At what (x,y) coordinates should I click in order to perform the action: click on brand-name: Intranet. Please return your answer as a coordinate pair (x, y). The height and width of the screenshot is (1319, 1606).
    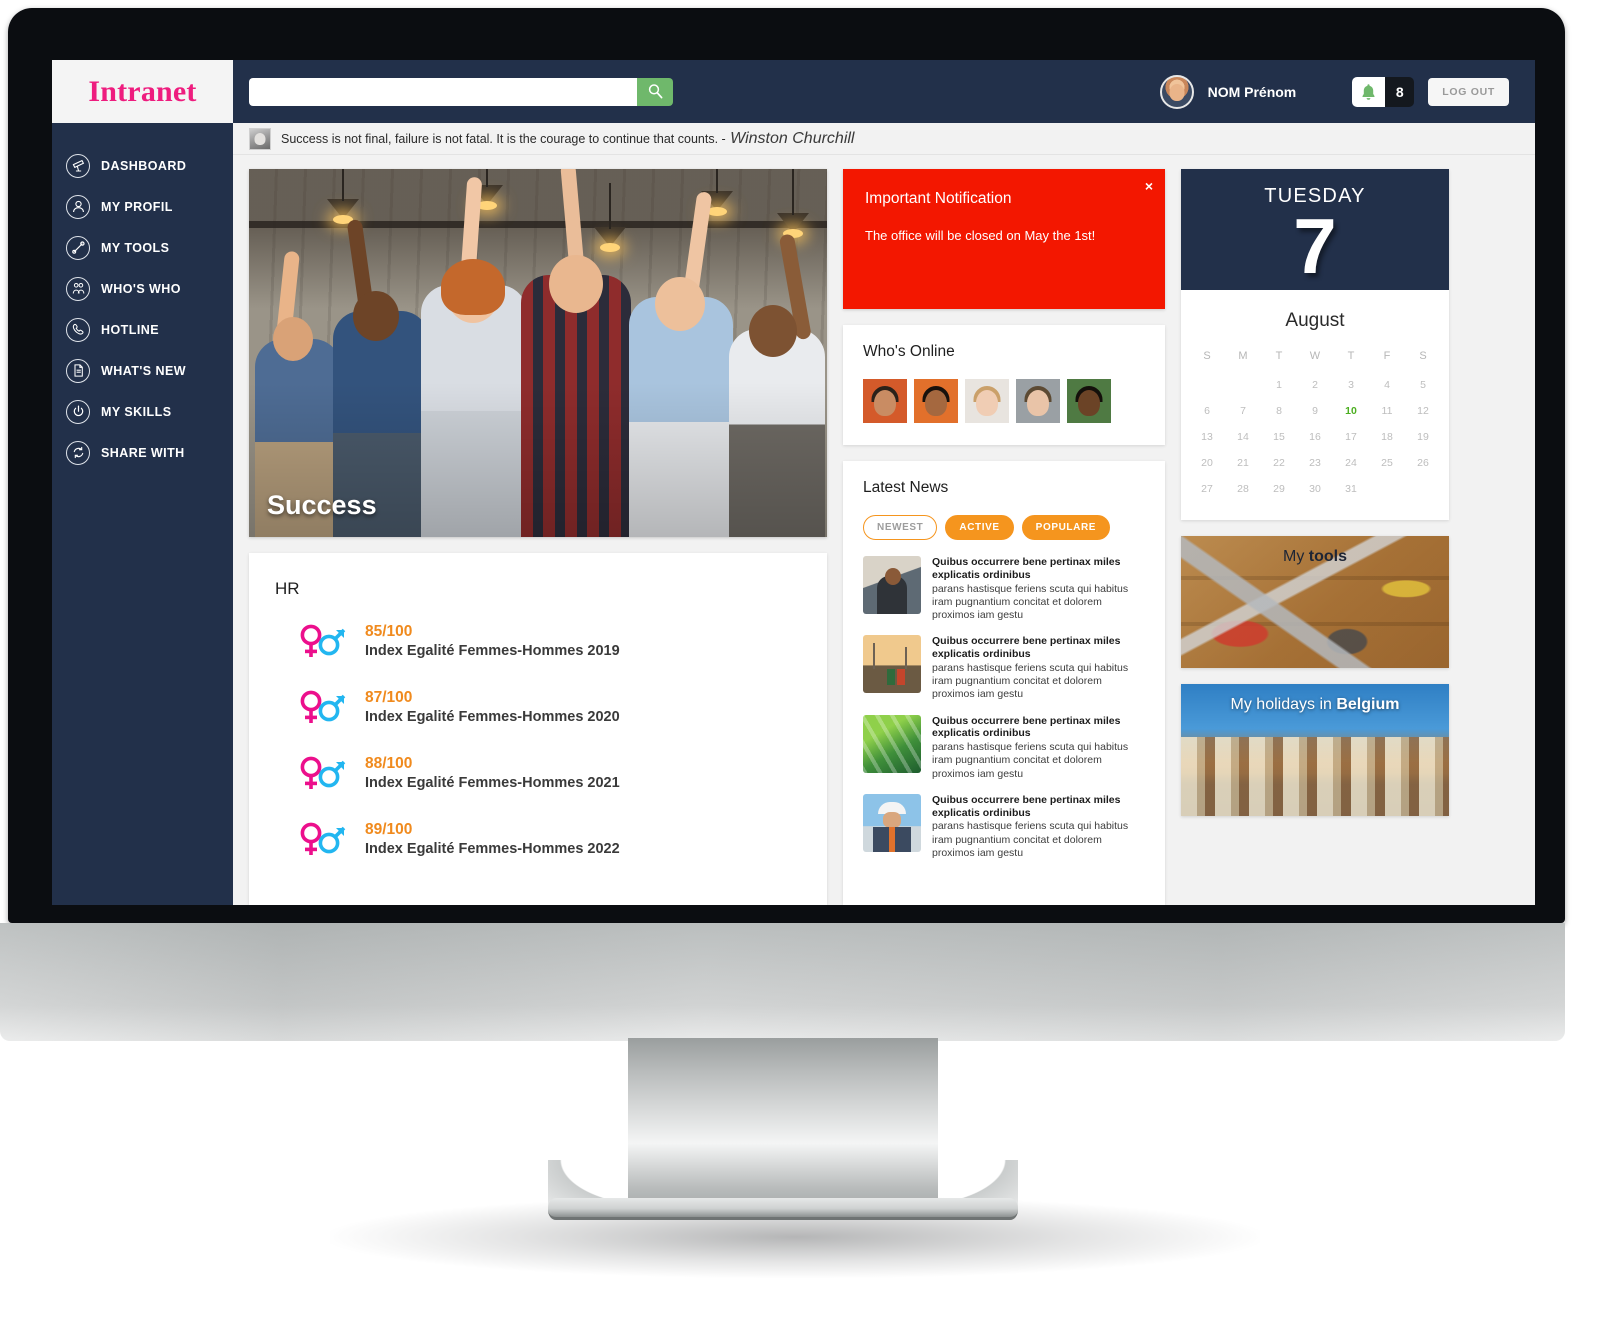
    Looking at the image, I should click on (142, 91).